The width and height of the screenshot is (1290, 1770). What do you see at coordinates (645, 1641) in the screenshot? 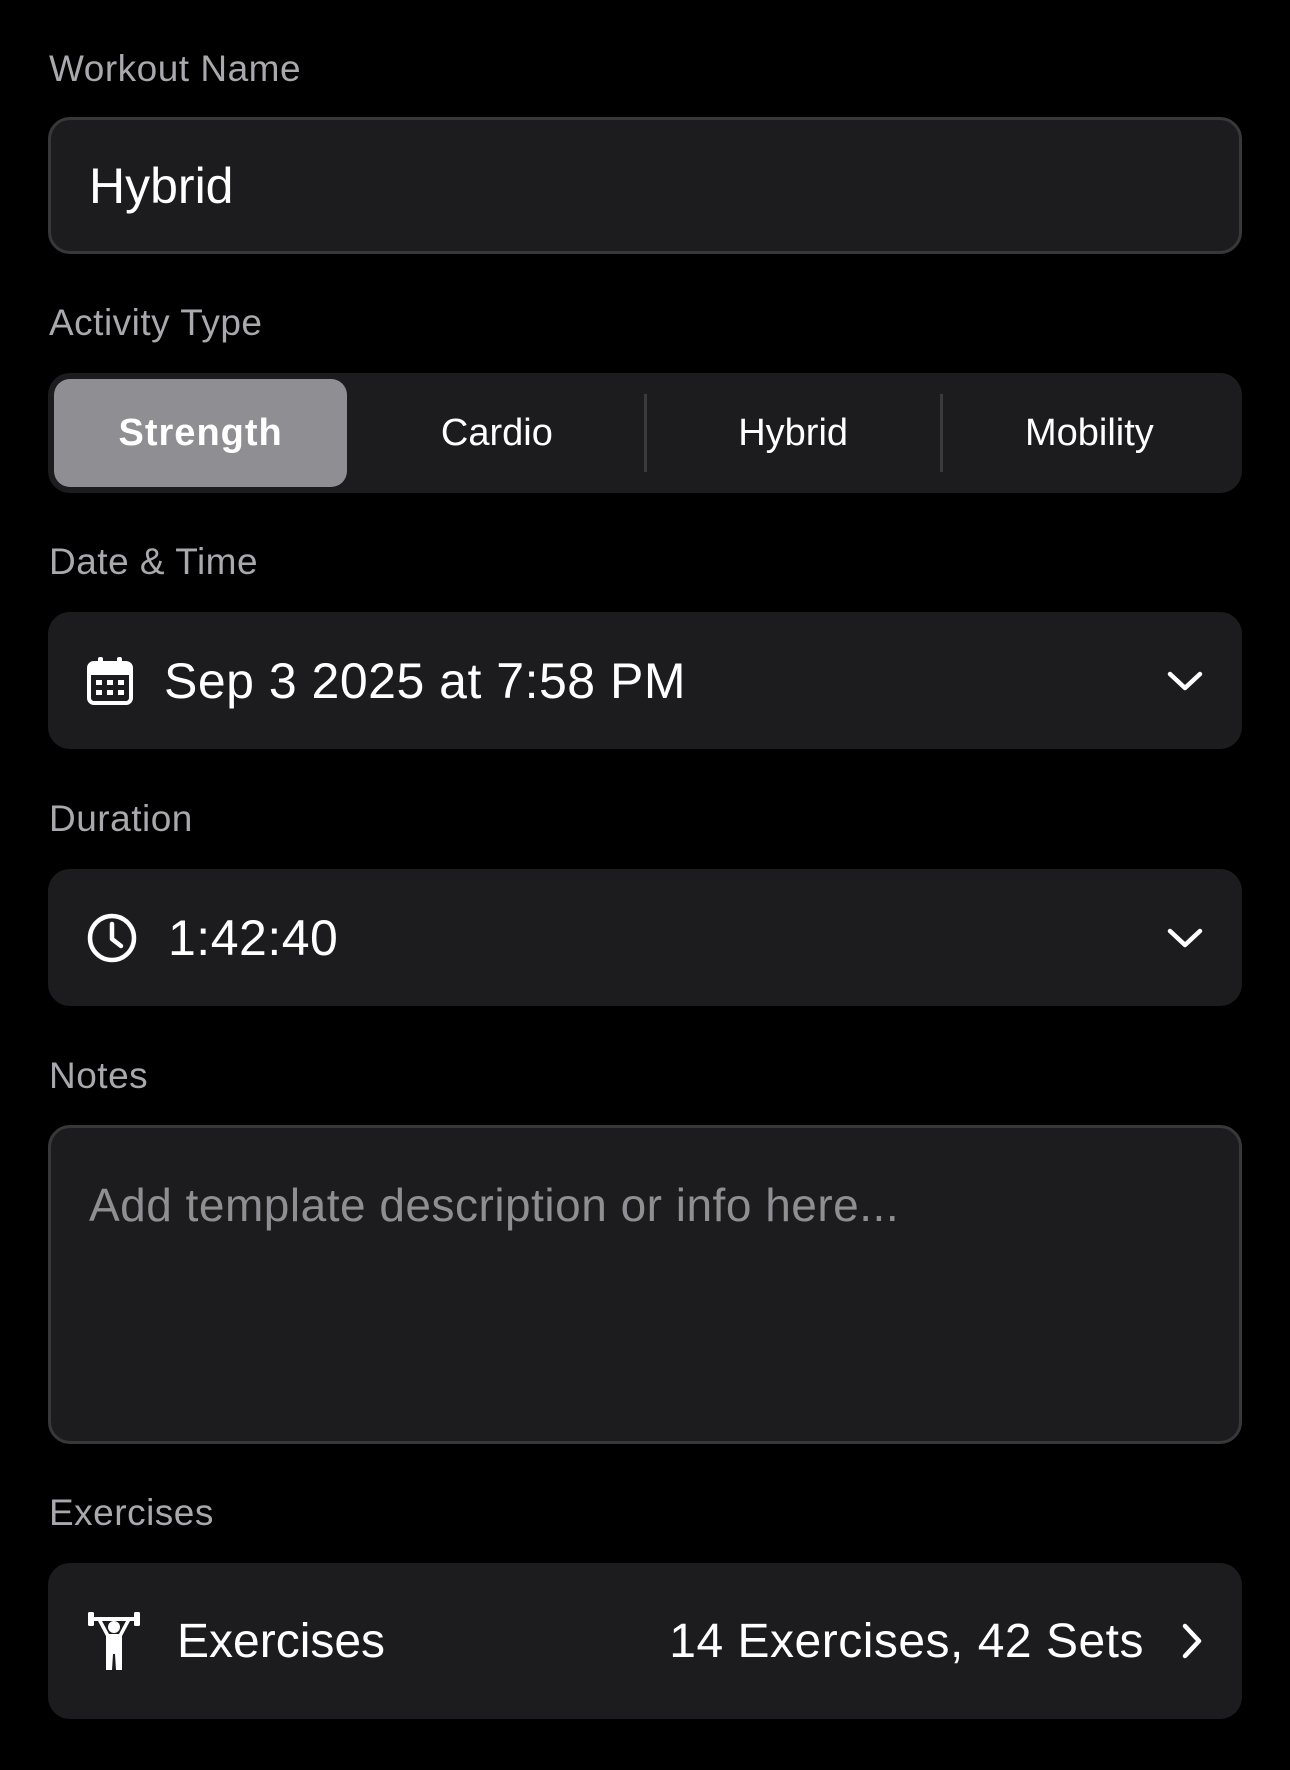
I see `exercises-row: Exercises 14 Exercises, 42 Sets` at bounding box center [645, 1641].